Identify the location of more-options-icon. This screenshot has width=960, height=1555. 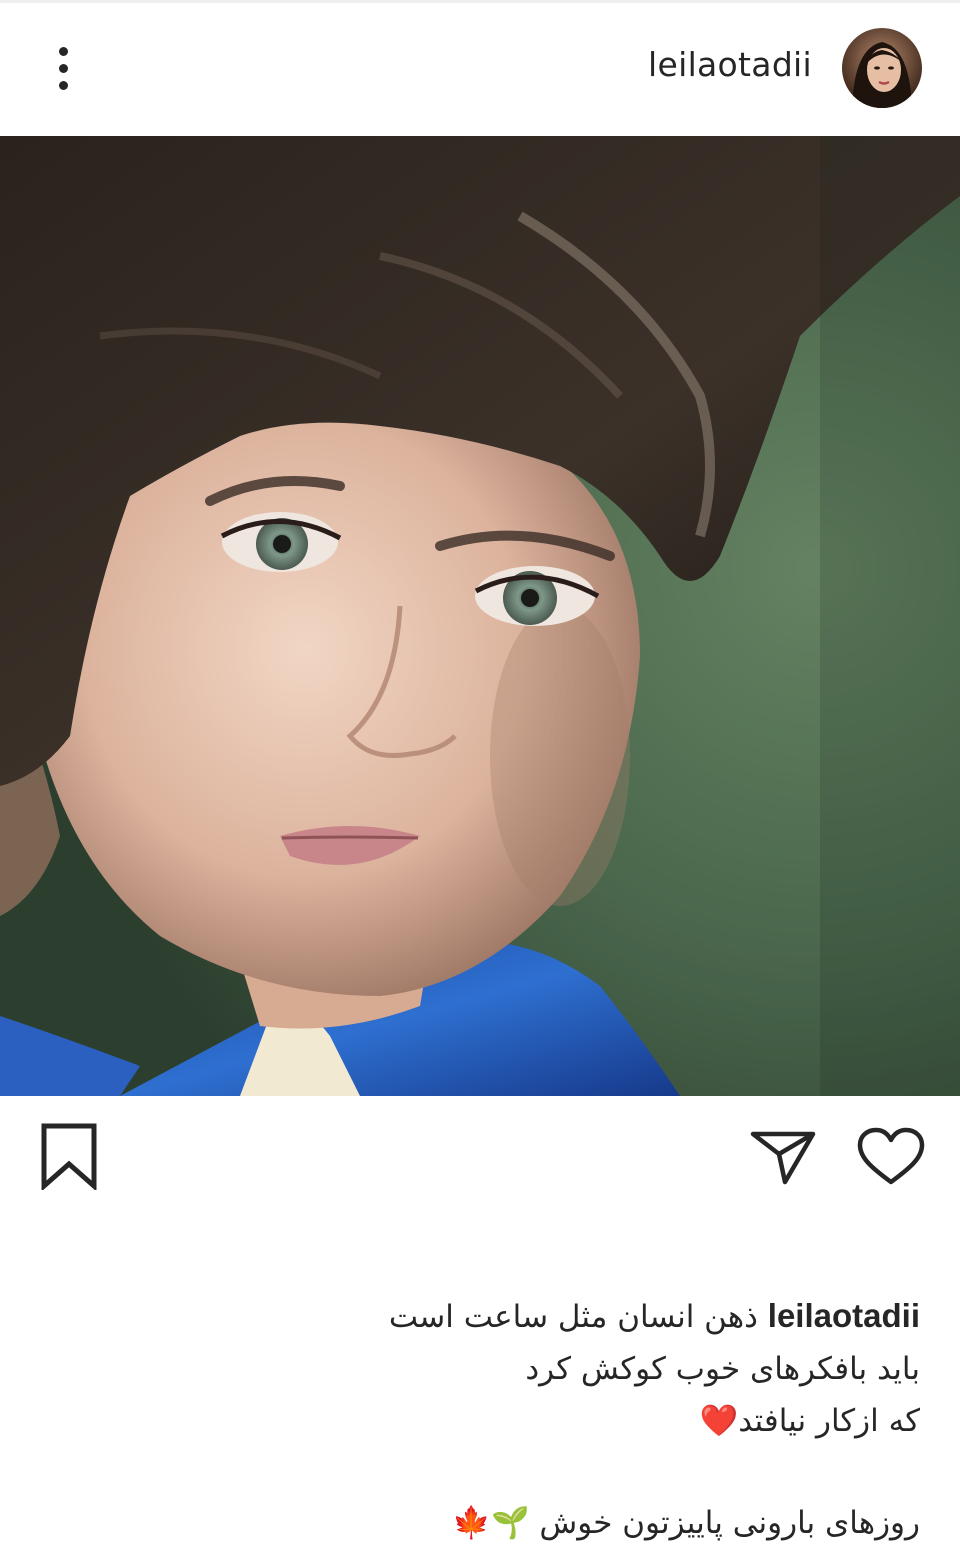
(64, 68).